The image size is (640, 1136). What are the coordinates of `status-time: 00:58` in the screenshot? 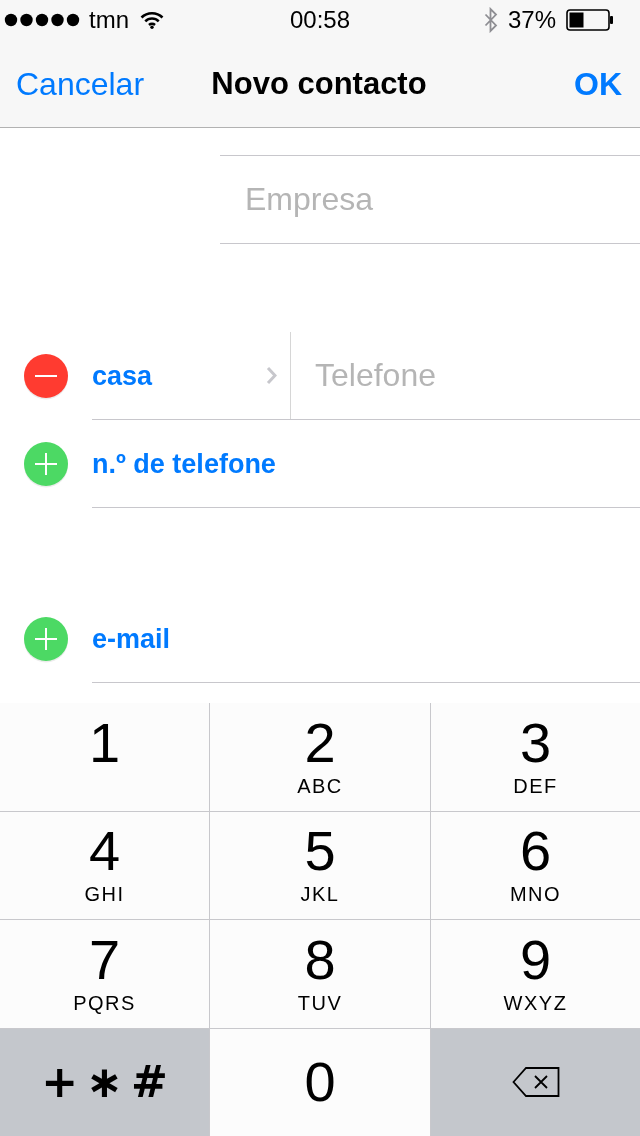 It's located at (320, 20).